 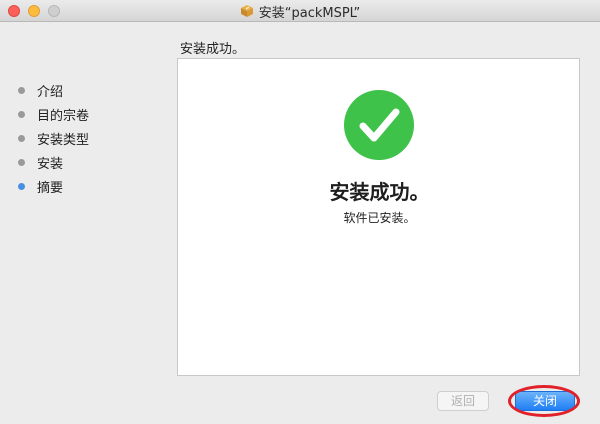 I want to click on step-label: 安装类型, so click(x=63, y=140).